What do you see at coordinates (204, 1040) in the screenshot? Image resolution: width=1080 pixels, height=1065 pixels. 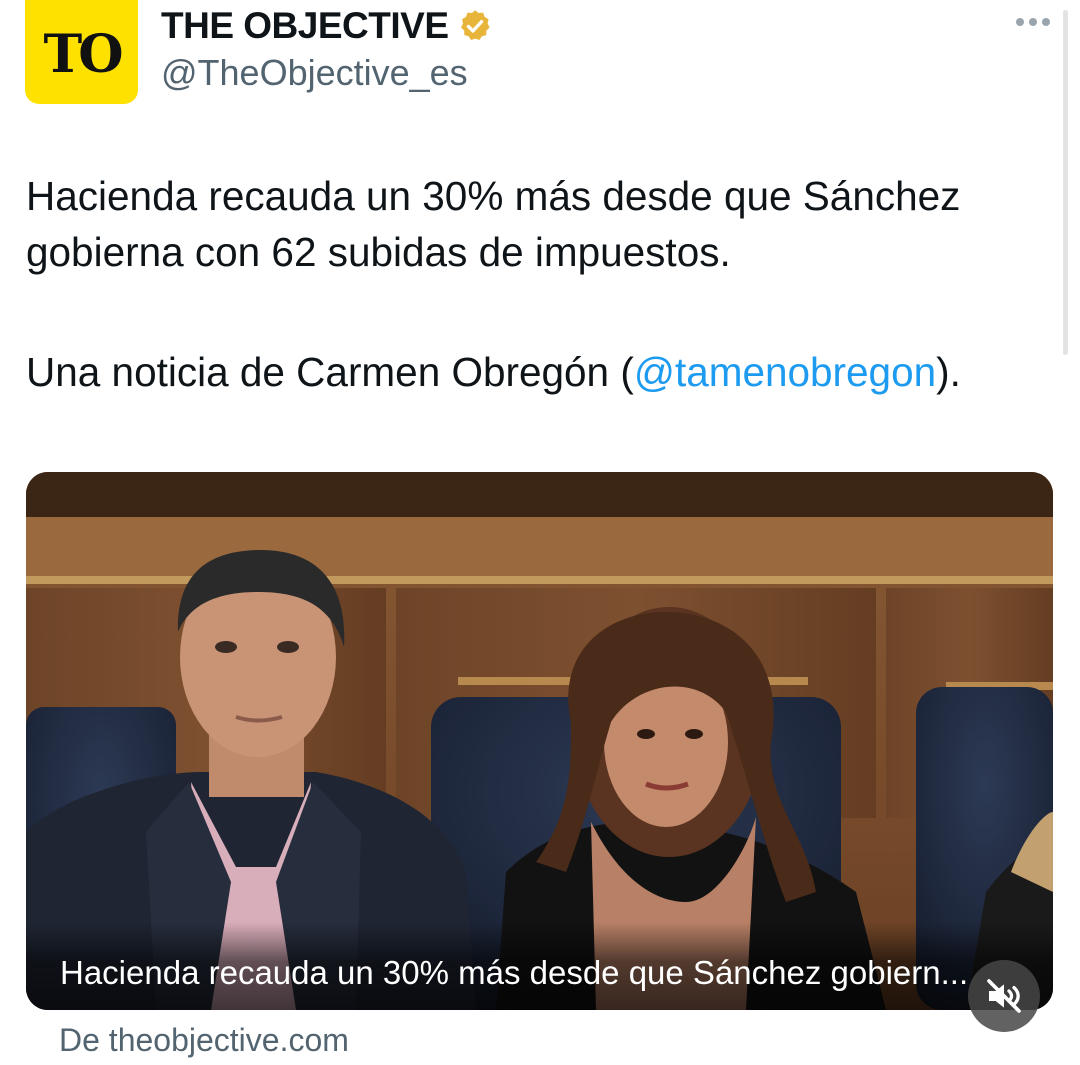 I see `link-source: De theobjective.com` at bounding box center [204, 1040].